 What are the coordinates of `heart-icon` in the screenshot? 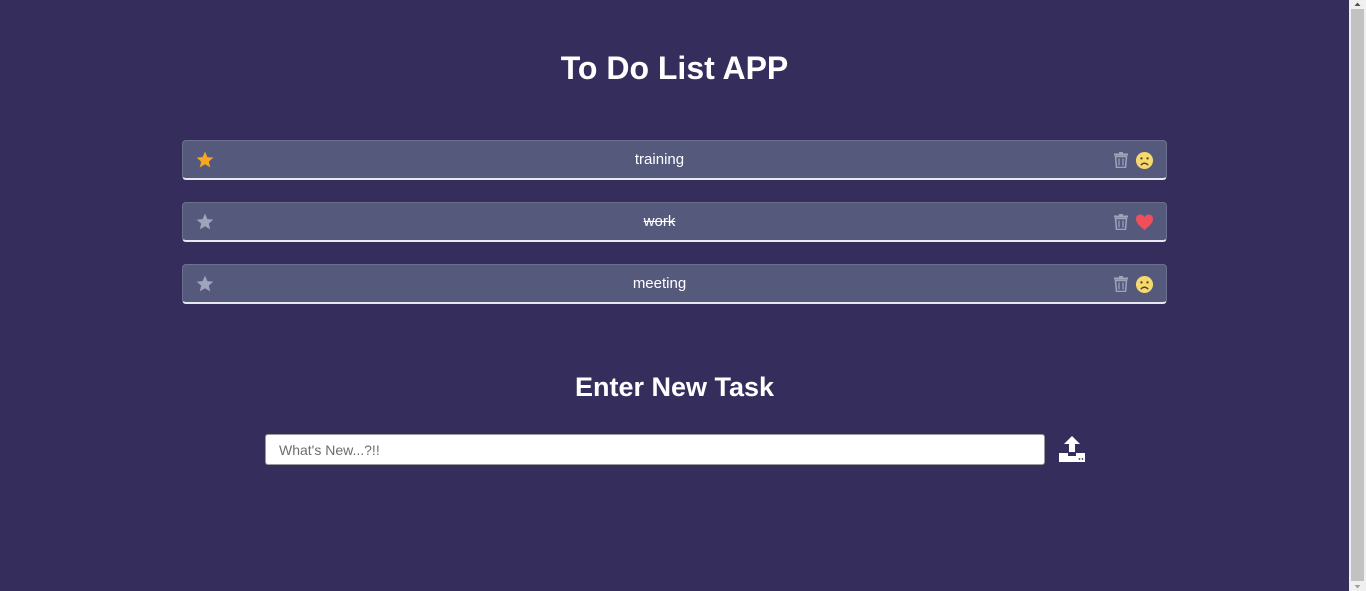 It's located at (1144, 222).